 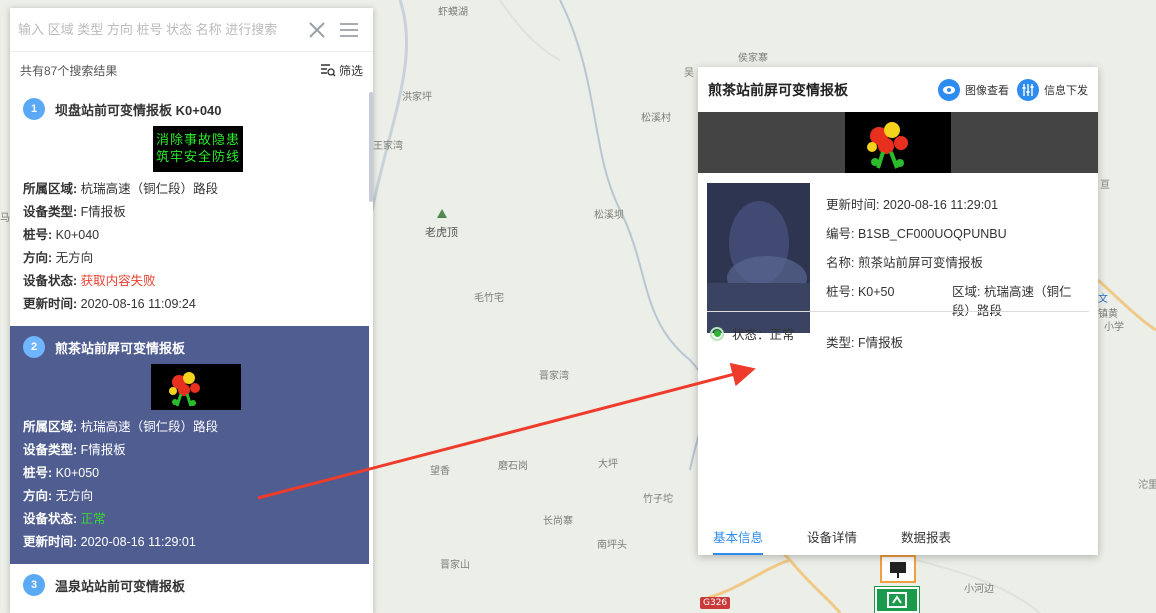 What do you see at coordinates (1147, 485) in the screenshot?
I see `map-label: 沱里` at bounding box center [1147, 485].